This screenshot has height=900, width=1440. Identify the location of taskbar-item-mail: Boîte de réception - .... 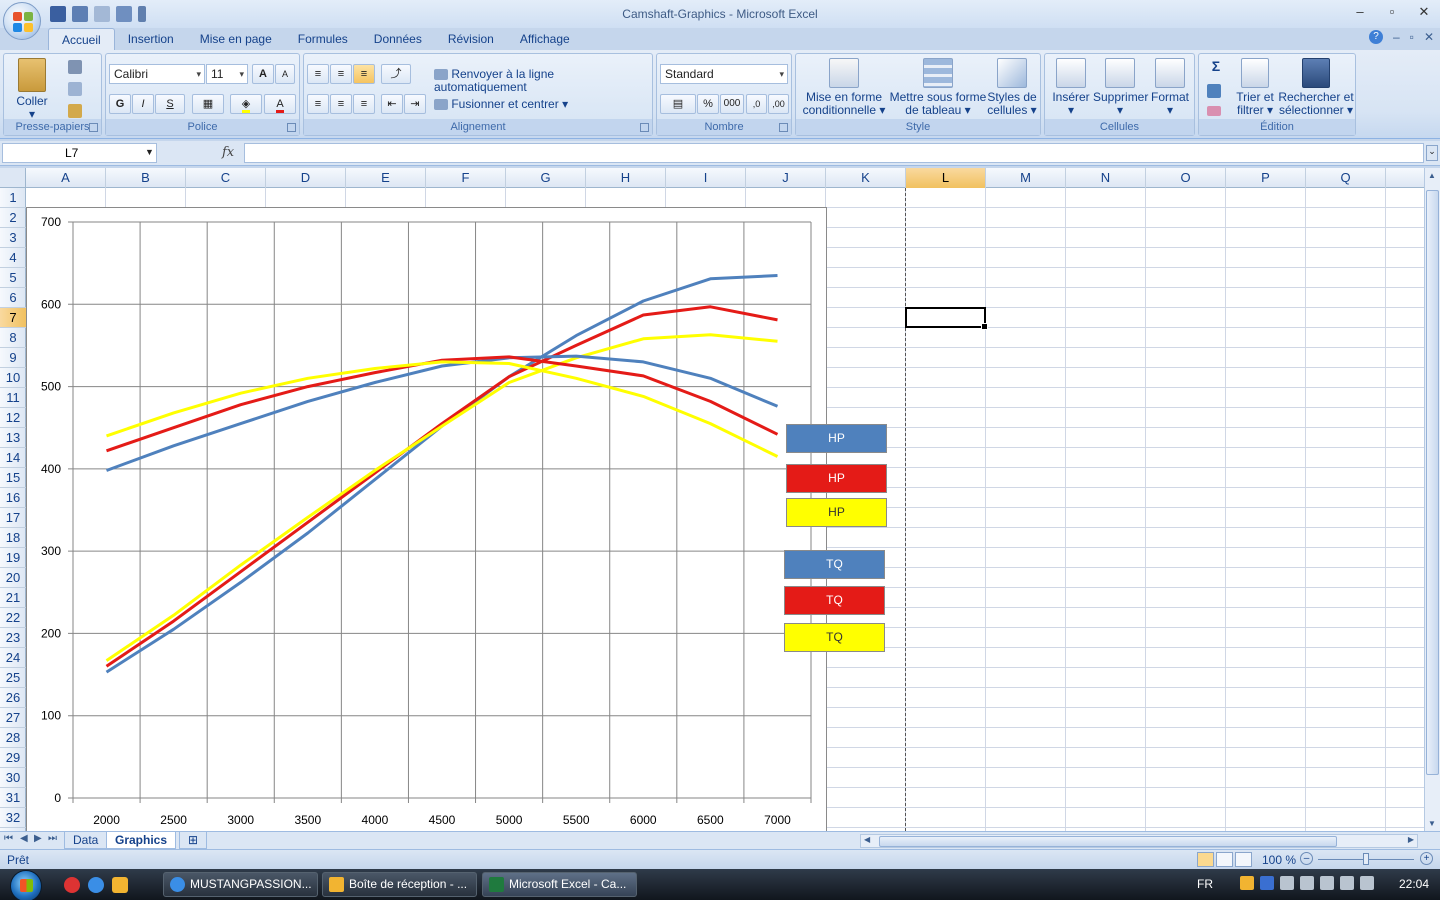
(399, 884).